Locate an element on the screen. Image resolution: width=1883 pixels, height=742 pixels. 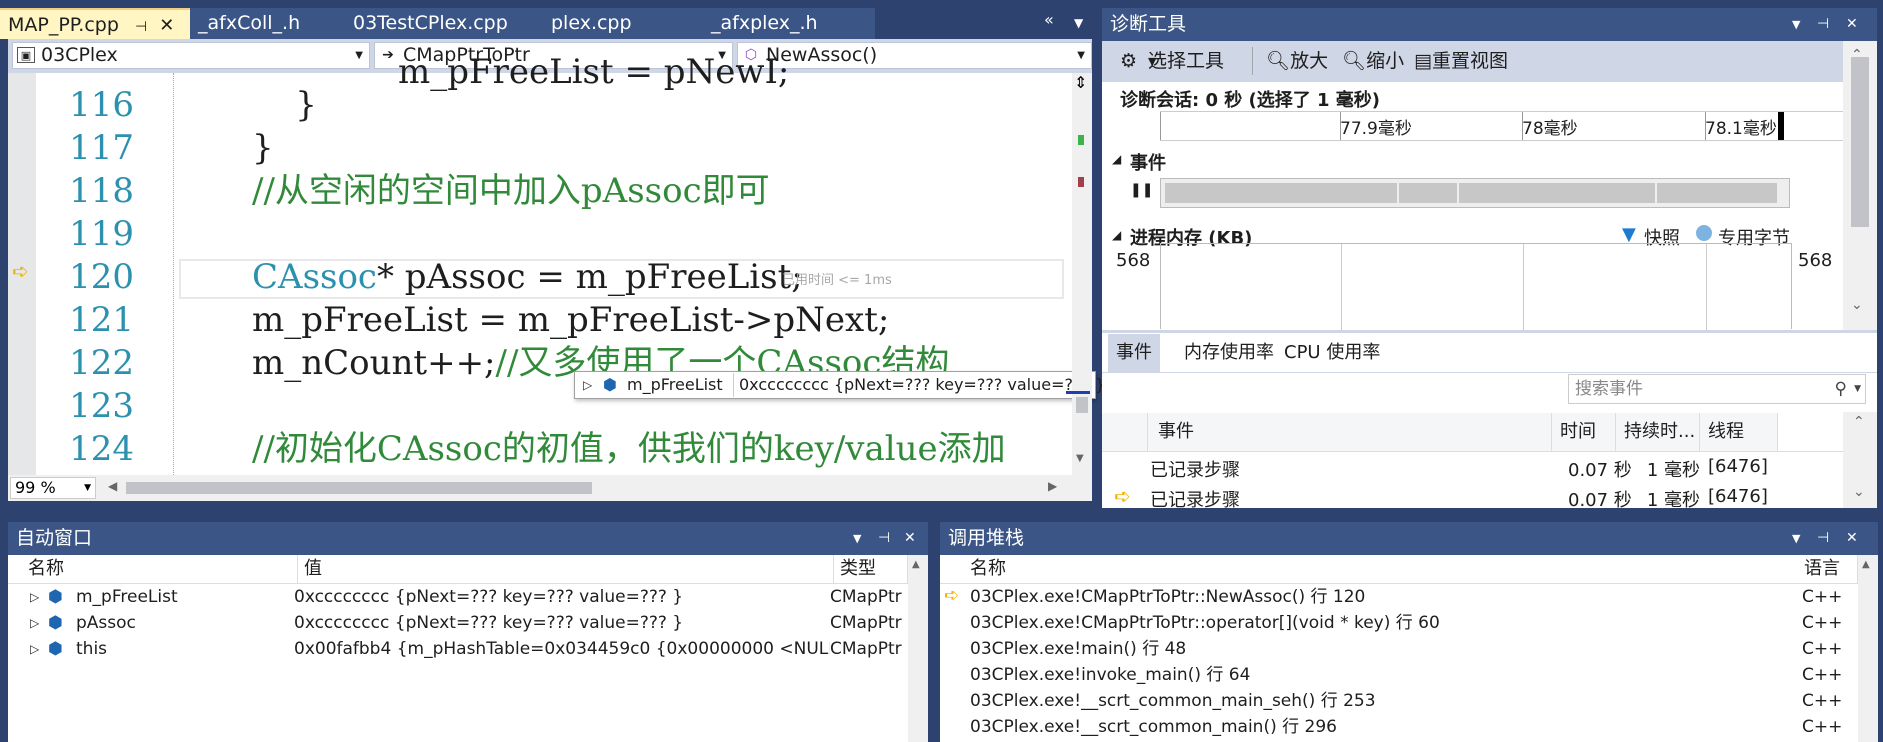
zoom-dropdown: 99 % ▼ is located at coordinates (53, 488).